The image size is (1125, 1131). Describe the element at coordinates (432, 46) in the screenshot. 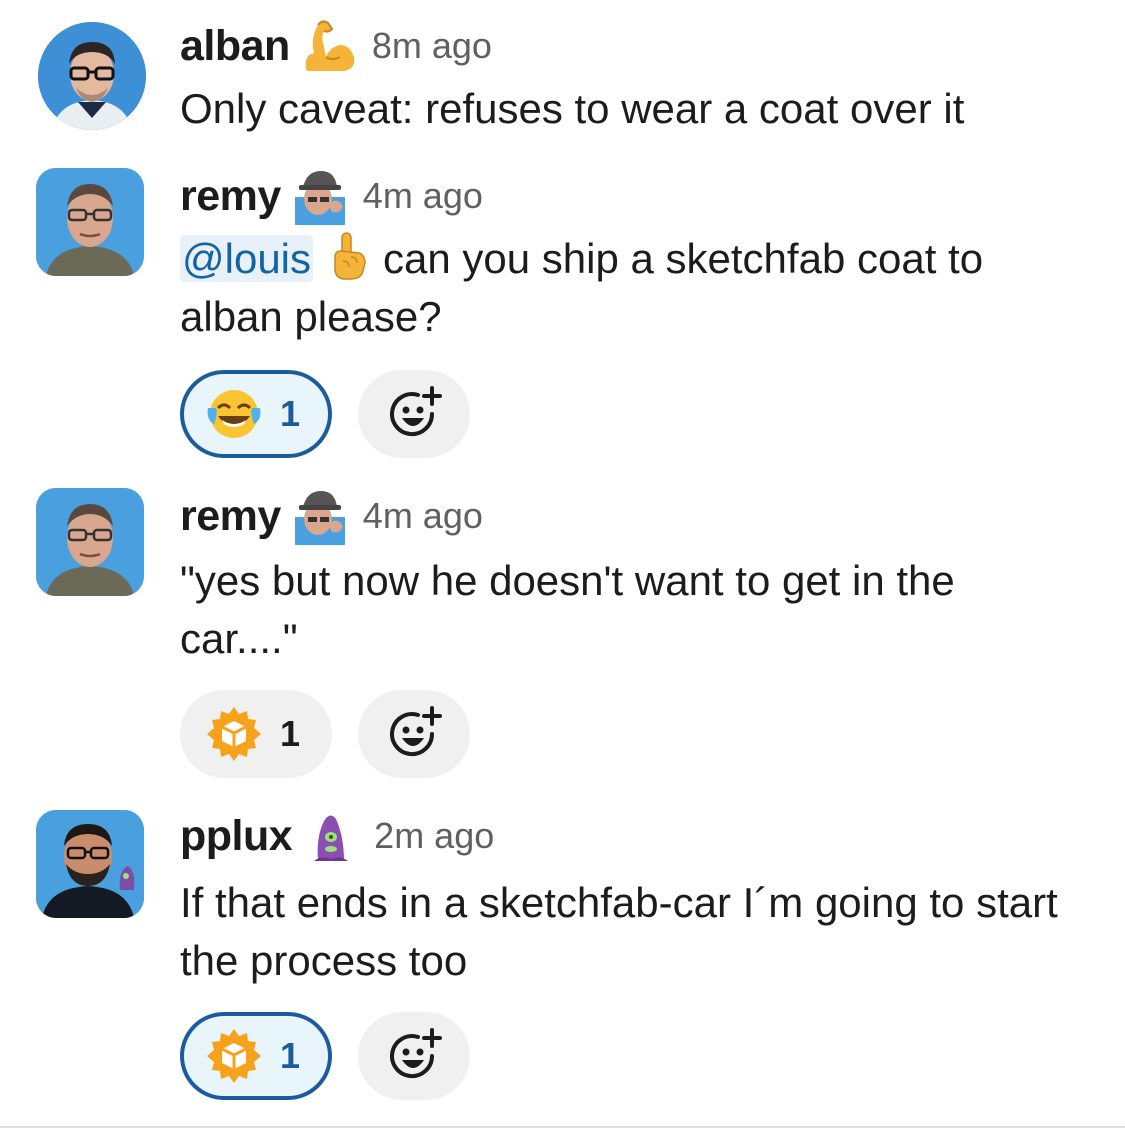

I see `timestamp: 8m ago` at that location.